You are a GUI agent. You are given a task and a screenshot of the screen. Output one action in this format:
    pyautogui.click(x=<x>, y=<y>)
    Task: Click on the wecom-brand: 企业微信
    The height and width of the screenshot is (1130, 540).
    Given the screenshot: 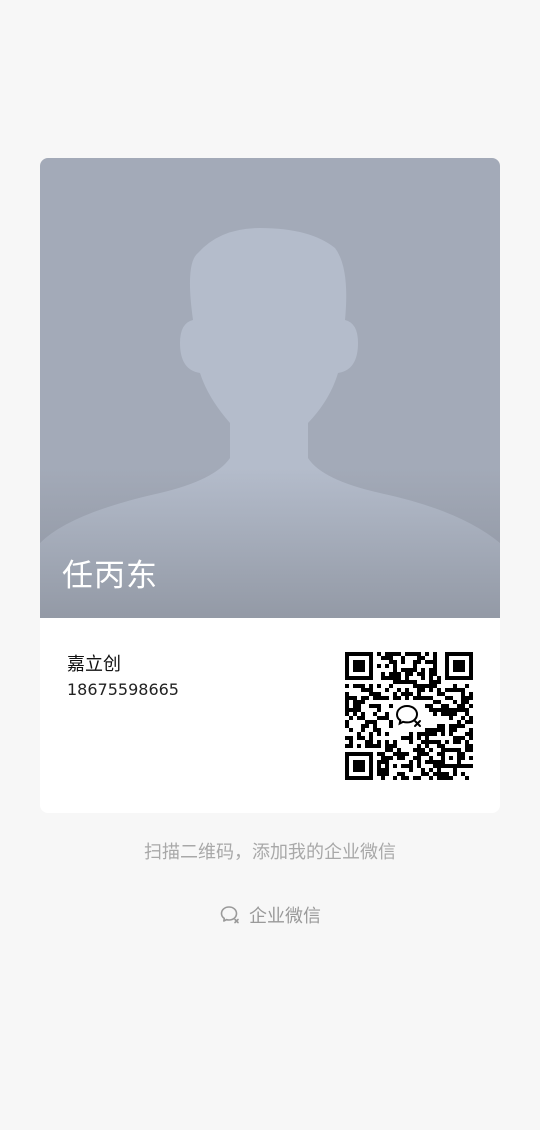 What is the action you would take?
    pyautogui.click(x=270, y=915)
    